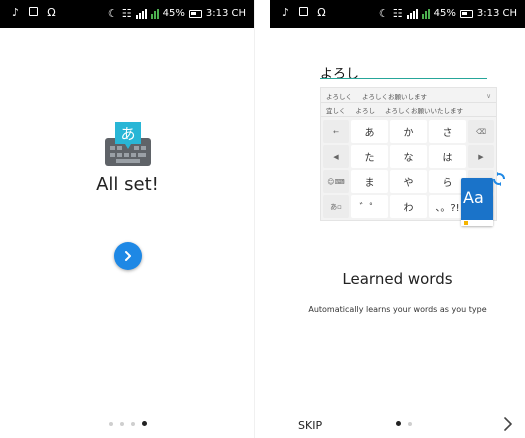  What do you see at coordinates (128, 144) in the screenshot?
I see `gboard-keyboard-icon: あ` at bounding box center [128, 144].